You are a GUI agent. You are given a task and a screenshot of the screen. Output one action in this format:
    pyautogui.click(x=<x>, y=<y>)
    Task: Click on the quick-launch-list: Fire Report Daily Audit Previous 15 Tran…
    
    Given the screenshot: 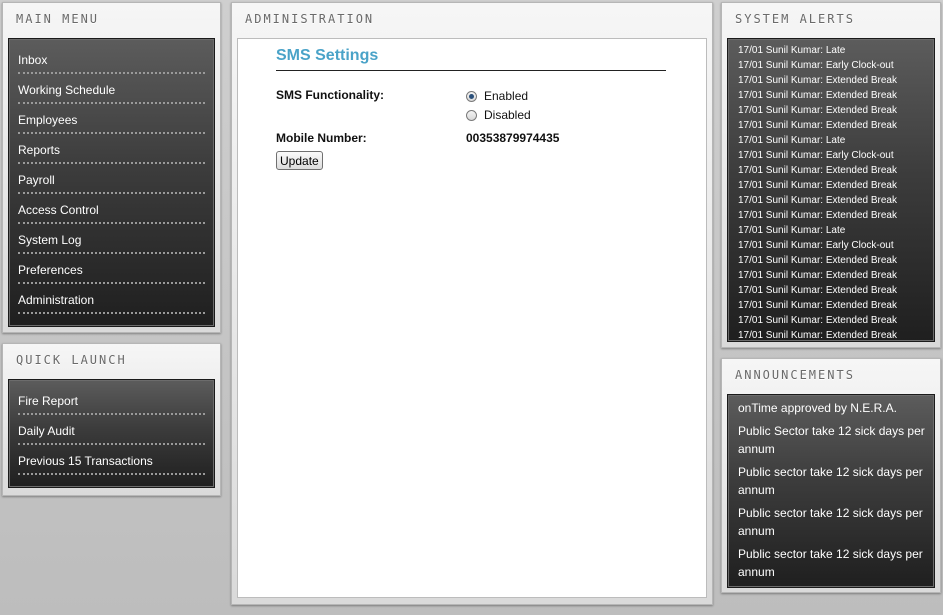 What is the action you would take?
    pyautogui.click(x=111, y=430)
    